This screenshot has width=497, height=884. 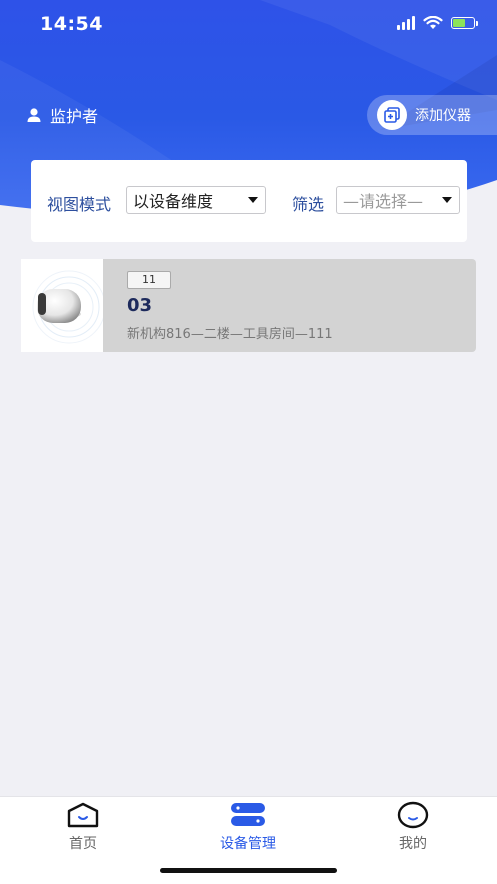 What do you see at coordinates (173, 201) in the screenshot?
I see `view-mode-value: 以设备维度` at bounding box center [173, 201].